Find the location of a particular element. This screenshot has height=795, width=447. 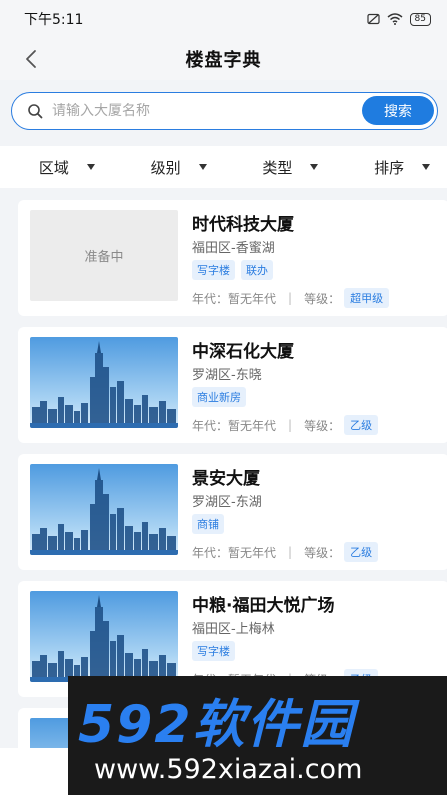

title-bar: 楼盘字典 is located at coordinates (223, 59).